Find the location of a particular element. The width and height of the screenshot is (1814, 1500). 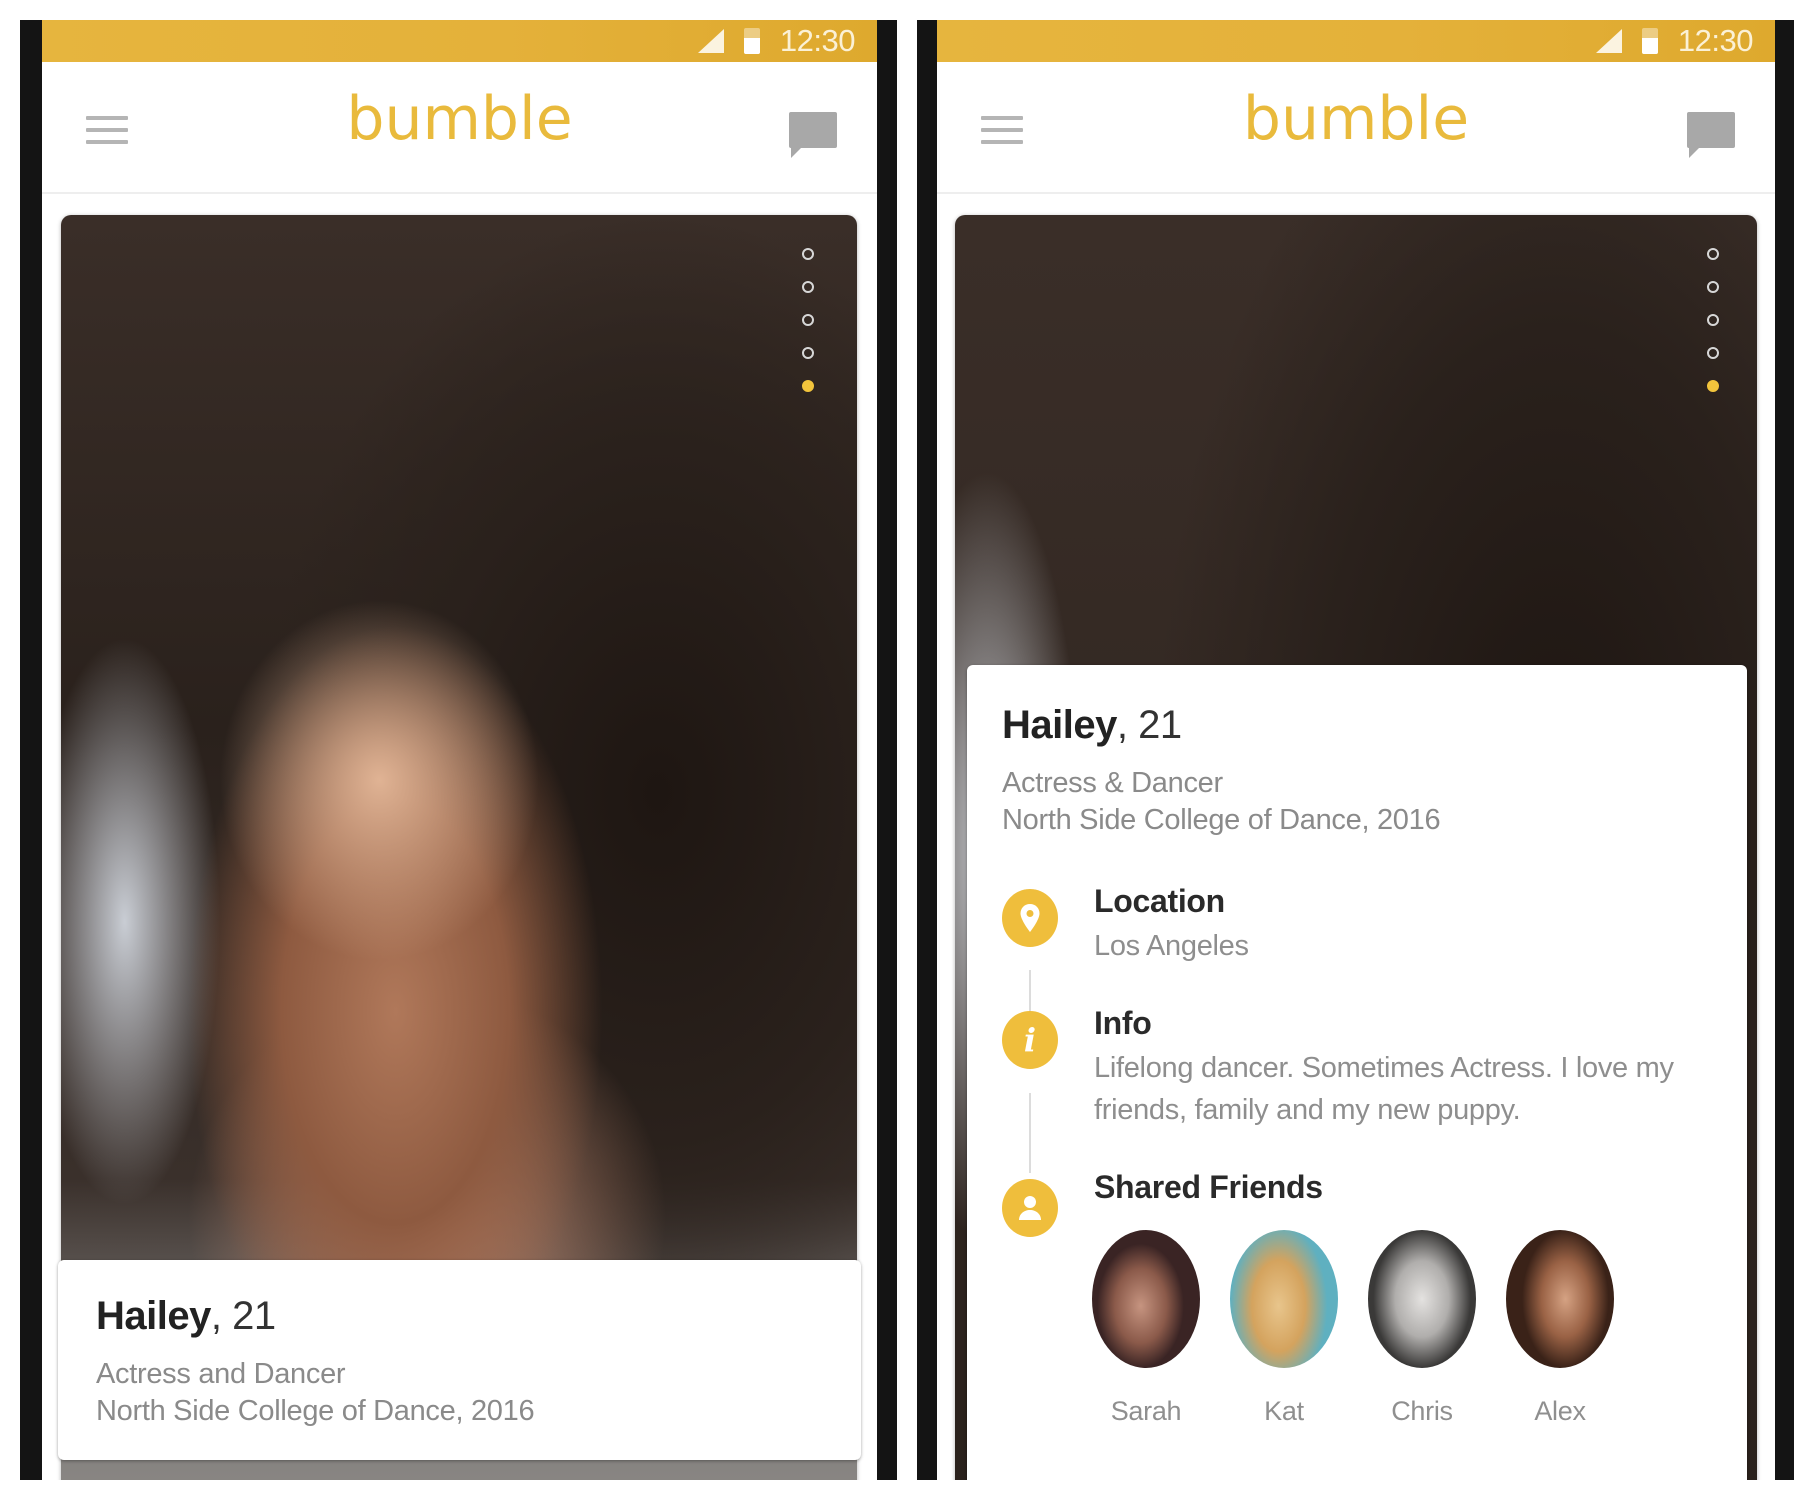

friend-item: Alex is located at coordinates (1560, 1328).